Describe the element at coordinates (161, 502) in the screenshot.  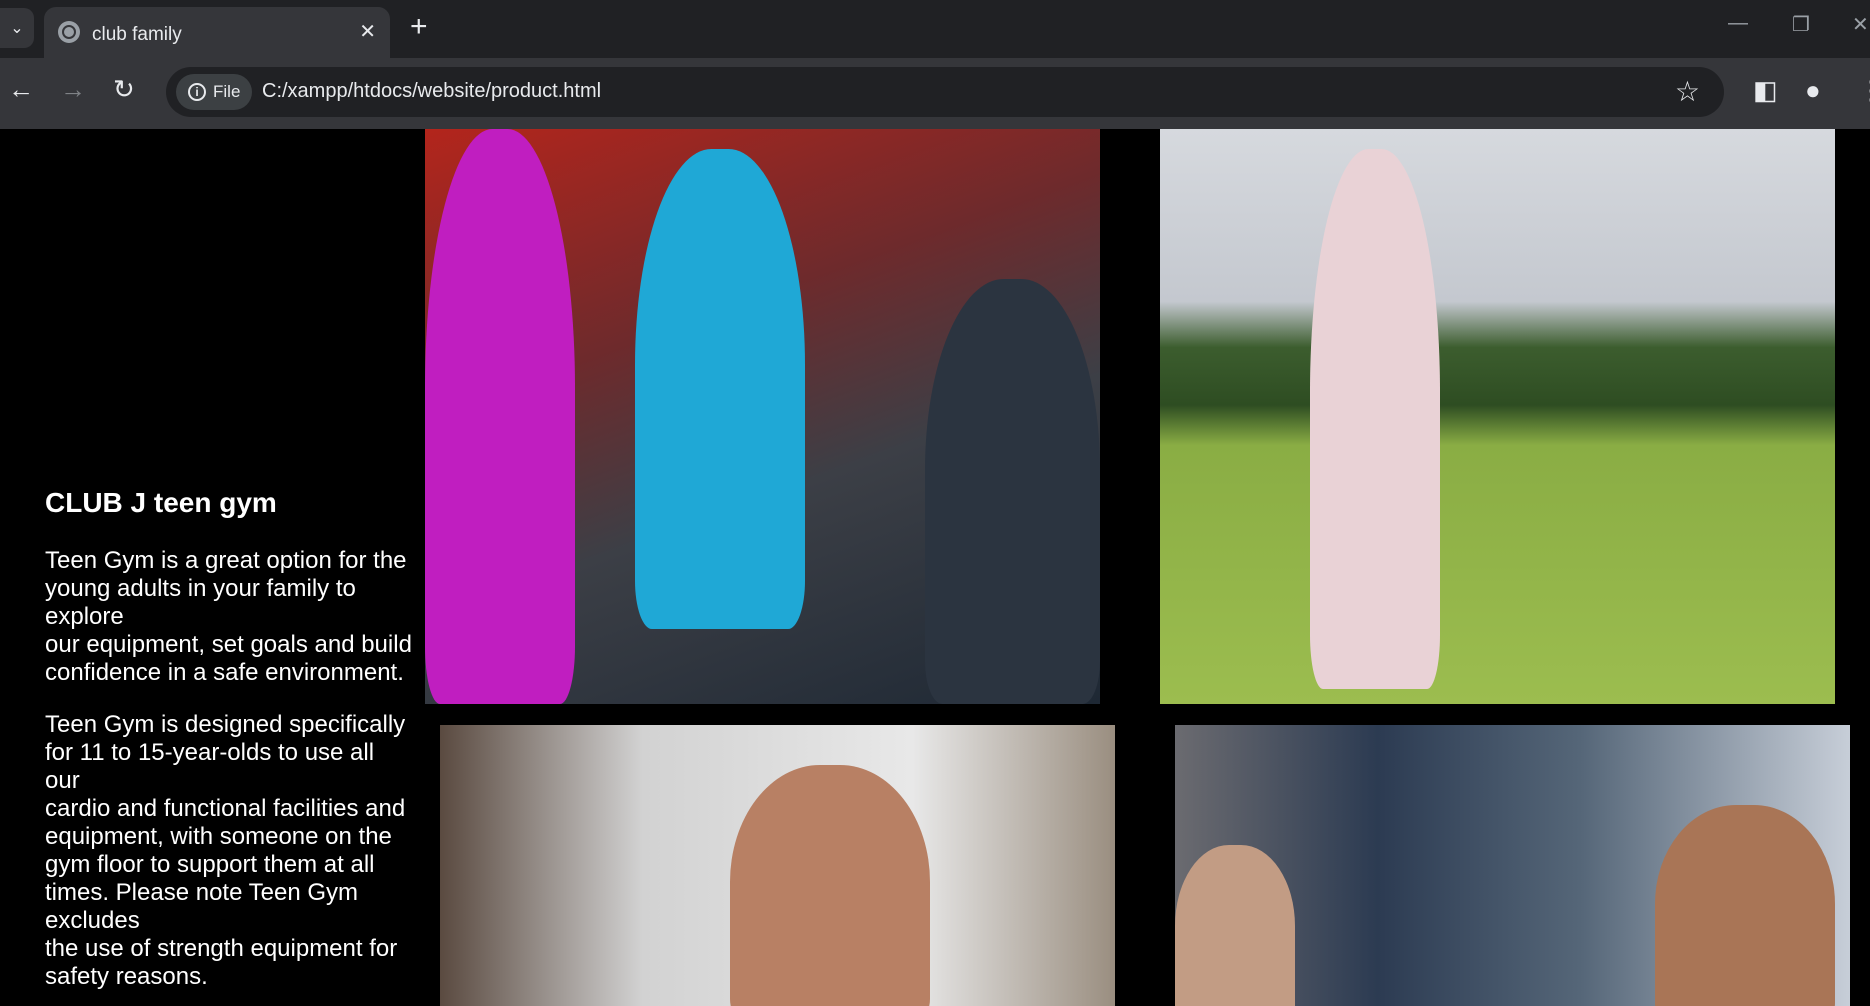
I see `page-title: CLUB J teen gym` at that location.